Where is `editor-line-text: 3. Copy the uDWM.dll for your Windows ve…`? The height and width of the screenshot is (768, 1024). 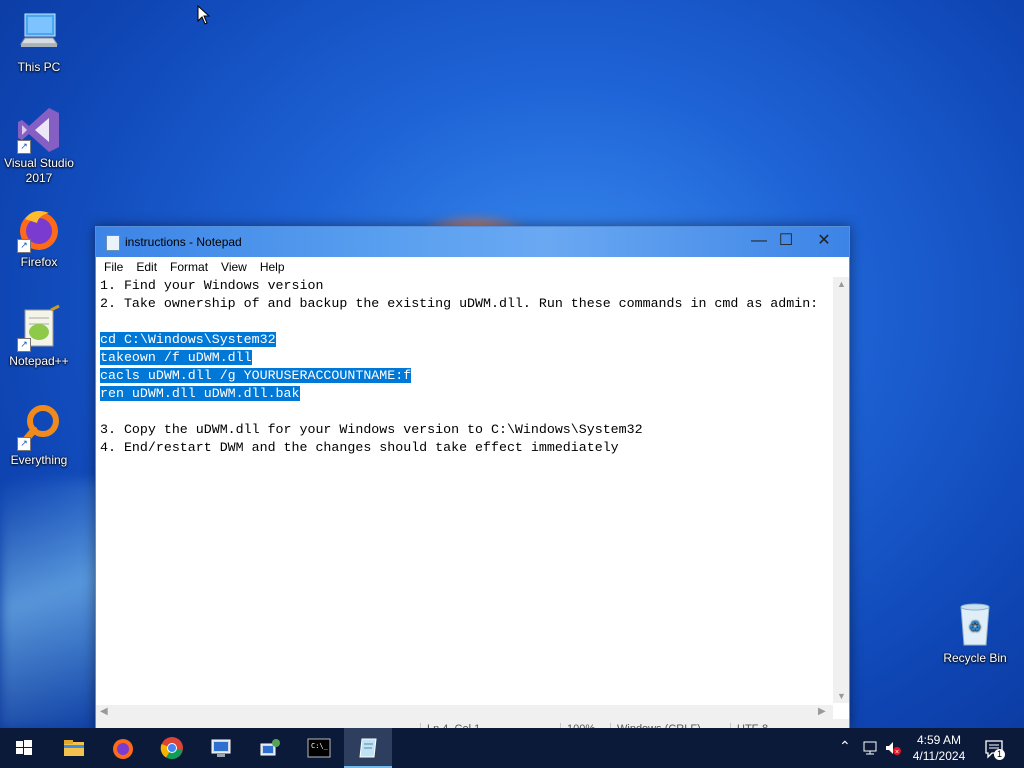 editor-line-text: 3. Copy the uDWM.dll for your Windows ve… is located at coordinates (371, 429).